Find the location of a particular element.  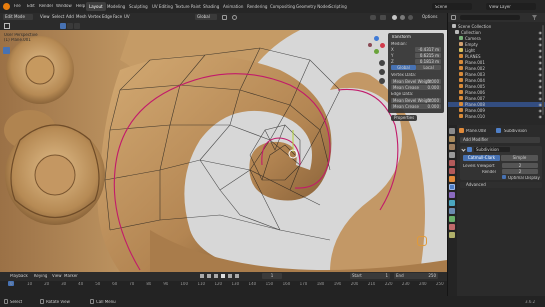

scene-tab-icon is located at coordinates (452, 163).